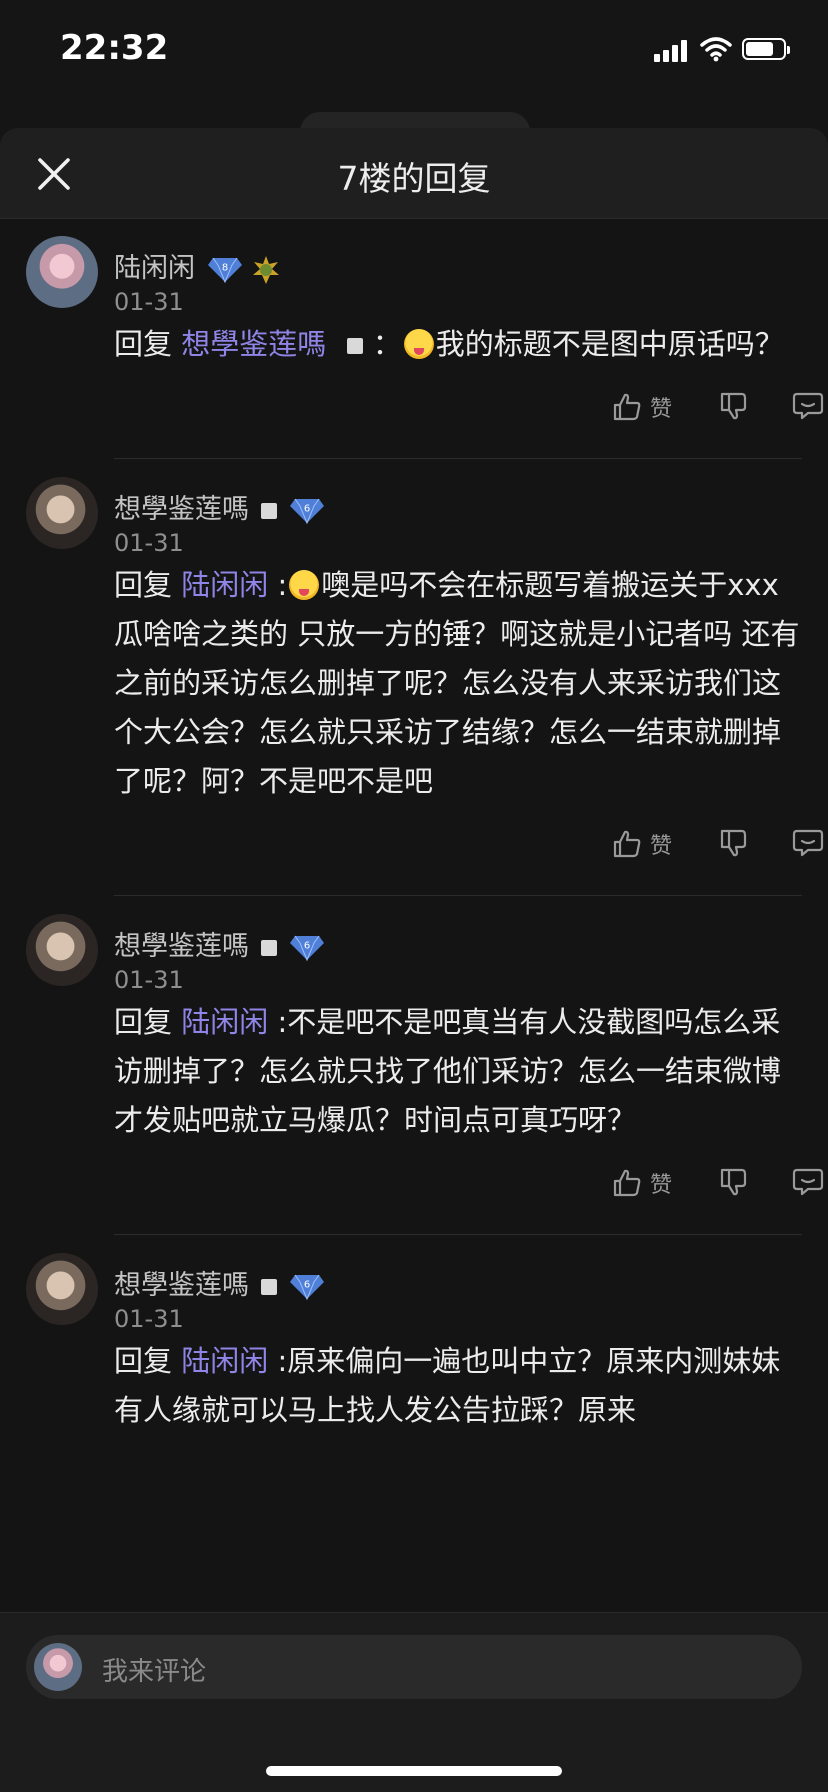 This screenshot has width=828, height=1792. I want to click on status-time: 22:32, so click(114, 48).